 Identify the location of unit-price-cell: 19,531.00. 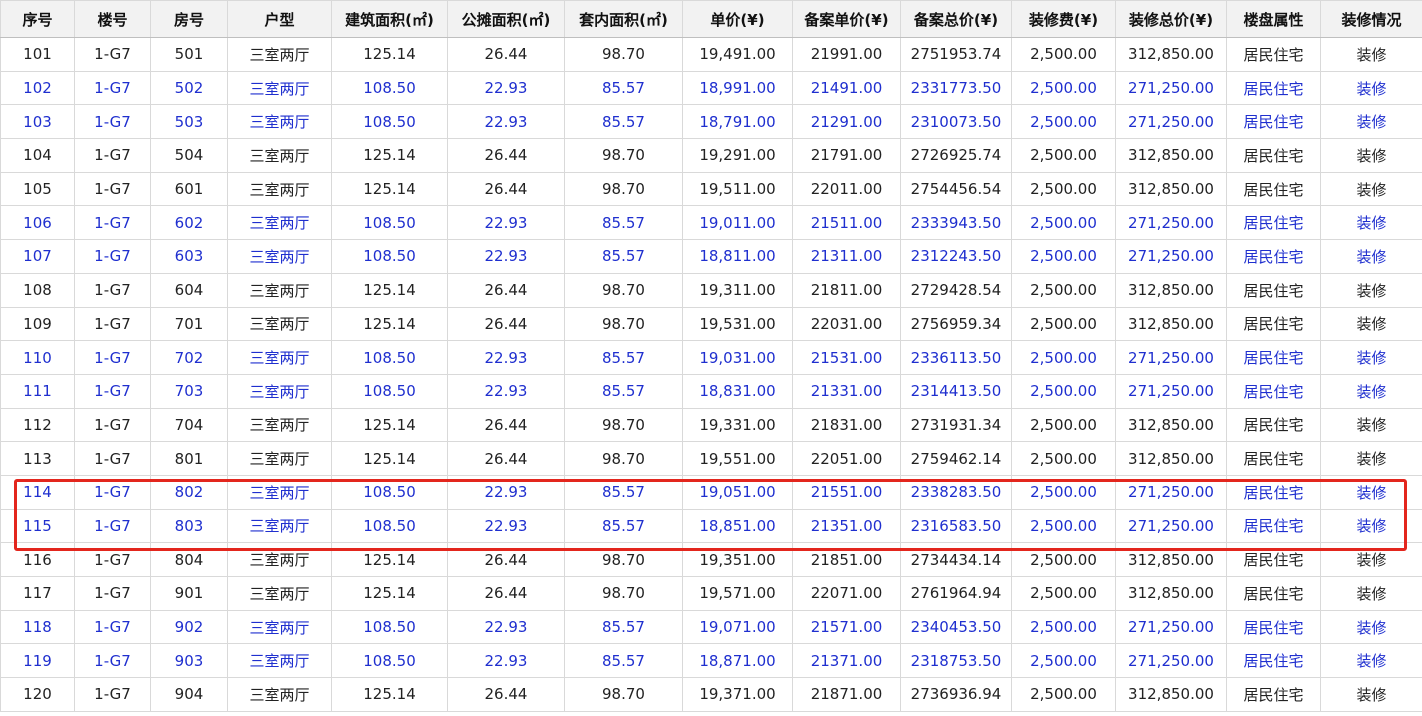
(737, 324).